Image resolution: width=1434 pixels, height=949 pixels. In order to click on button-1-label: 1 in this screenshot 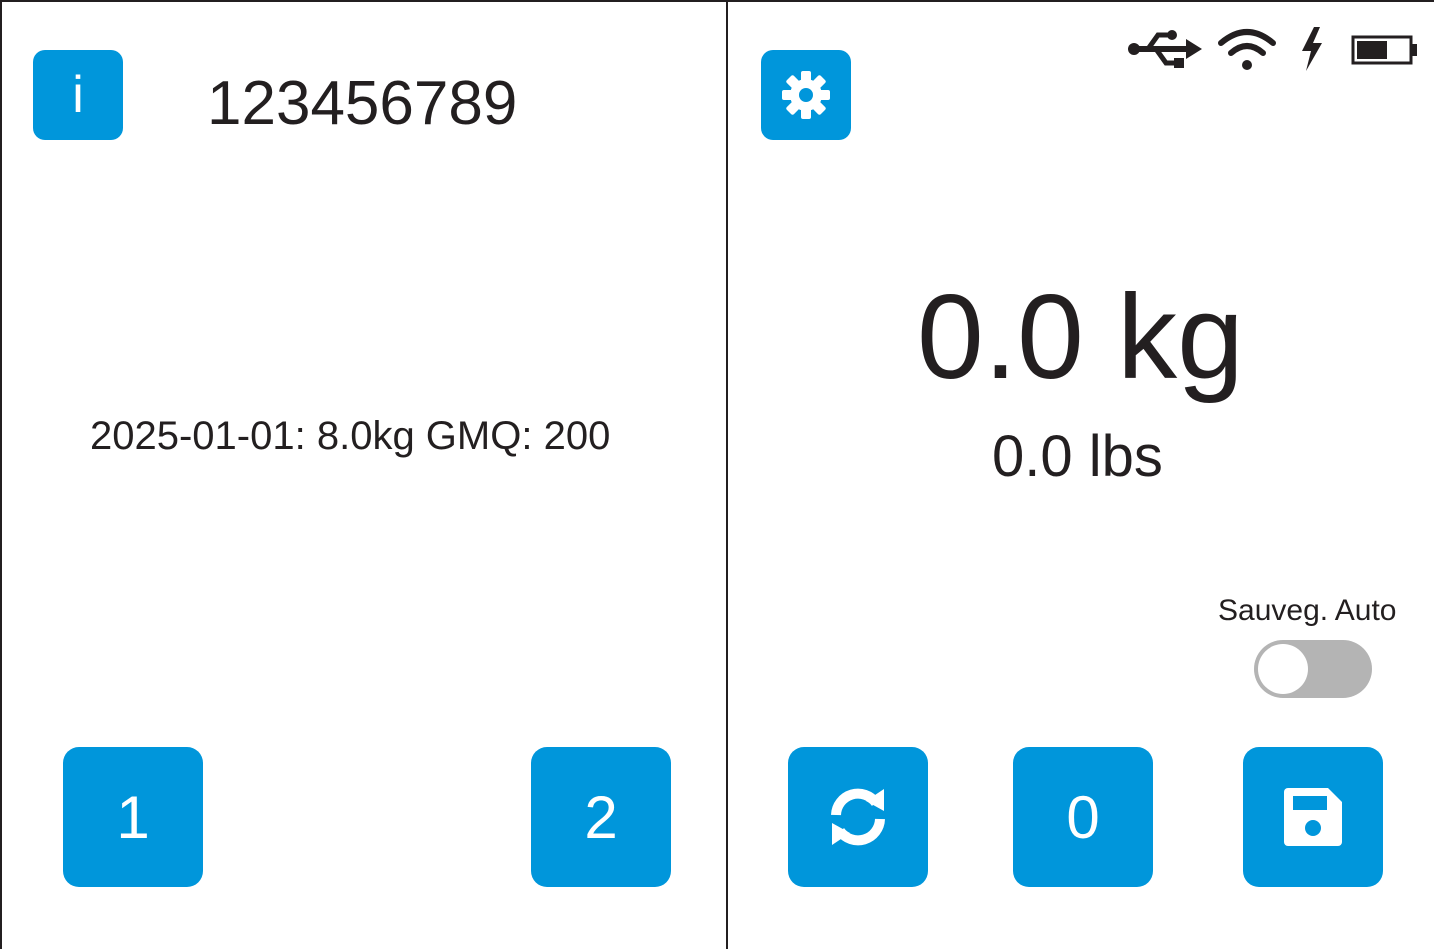, I will do `click(133, 817)`.